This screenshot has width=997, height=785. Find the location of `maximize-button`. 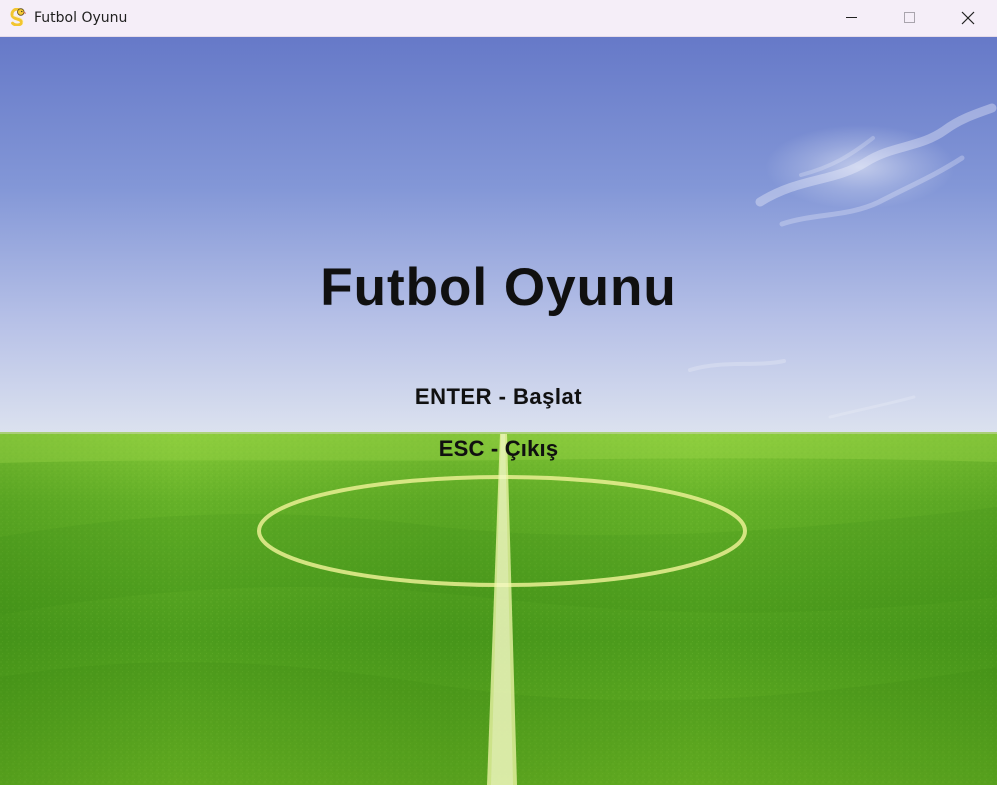

maximize-button is located at coordinates (909, 18).